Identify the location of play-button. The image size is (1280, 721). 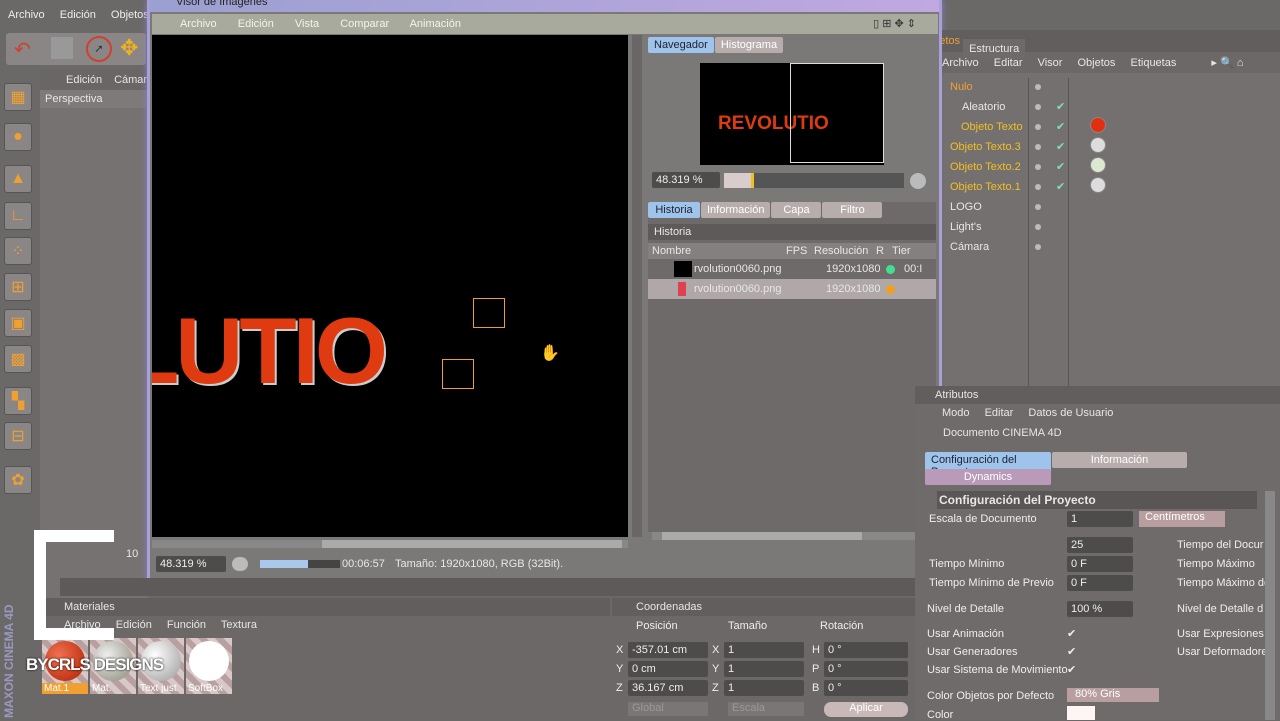
(240, 564).